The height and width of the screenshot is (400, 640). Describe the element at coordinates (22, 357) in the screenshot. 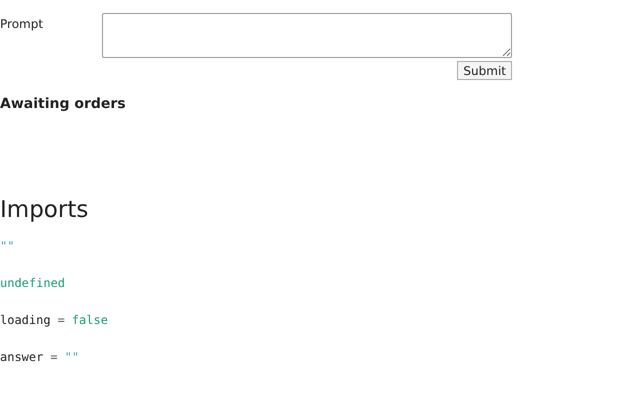

I see `variable-name: answer` at that location.